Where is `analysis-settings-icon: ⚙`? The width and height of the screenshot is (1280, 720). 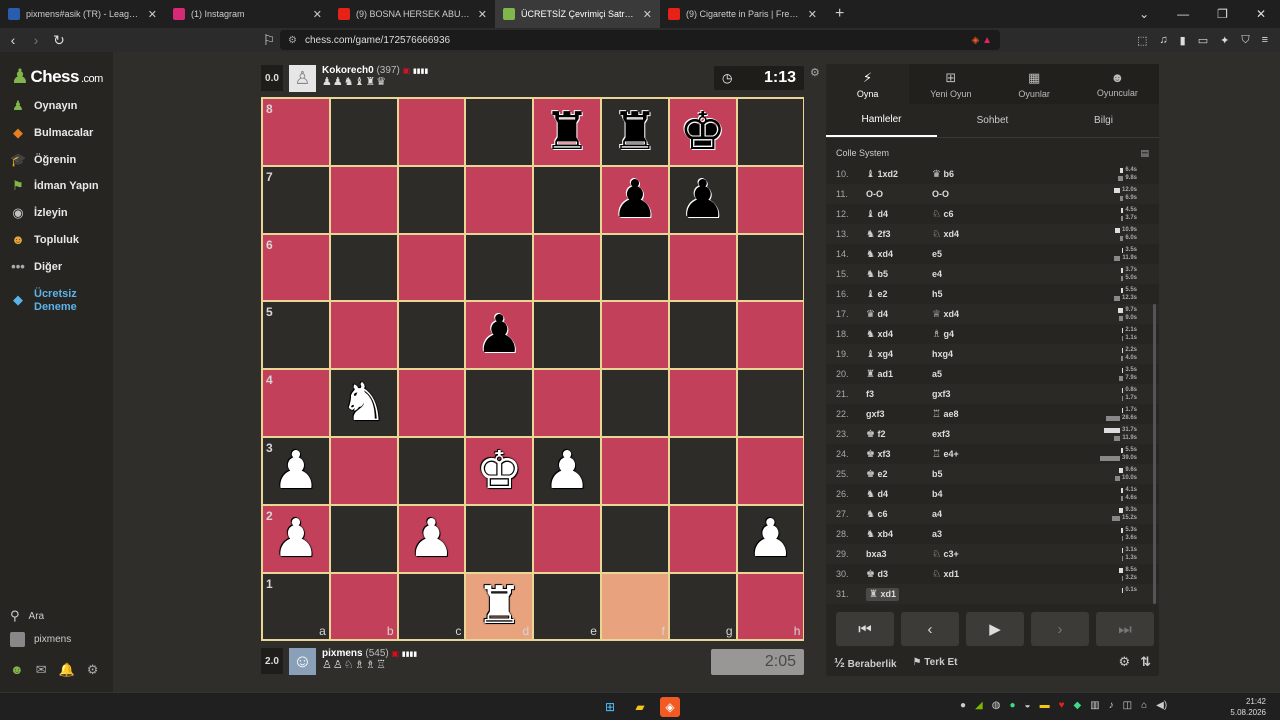
analysis-settings-icon: ⚙ is located at coordinates (1124, 662).